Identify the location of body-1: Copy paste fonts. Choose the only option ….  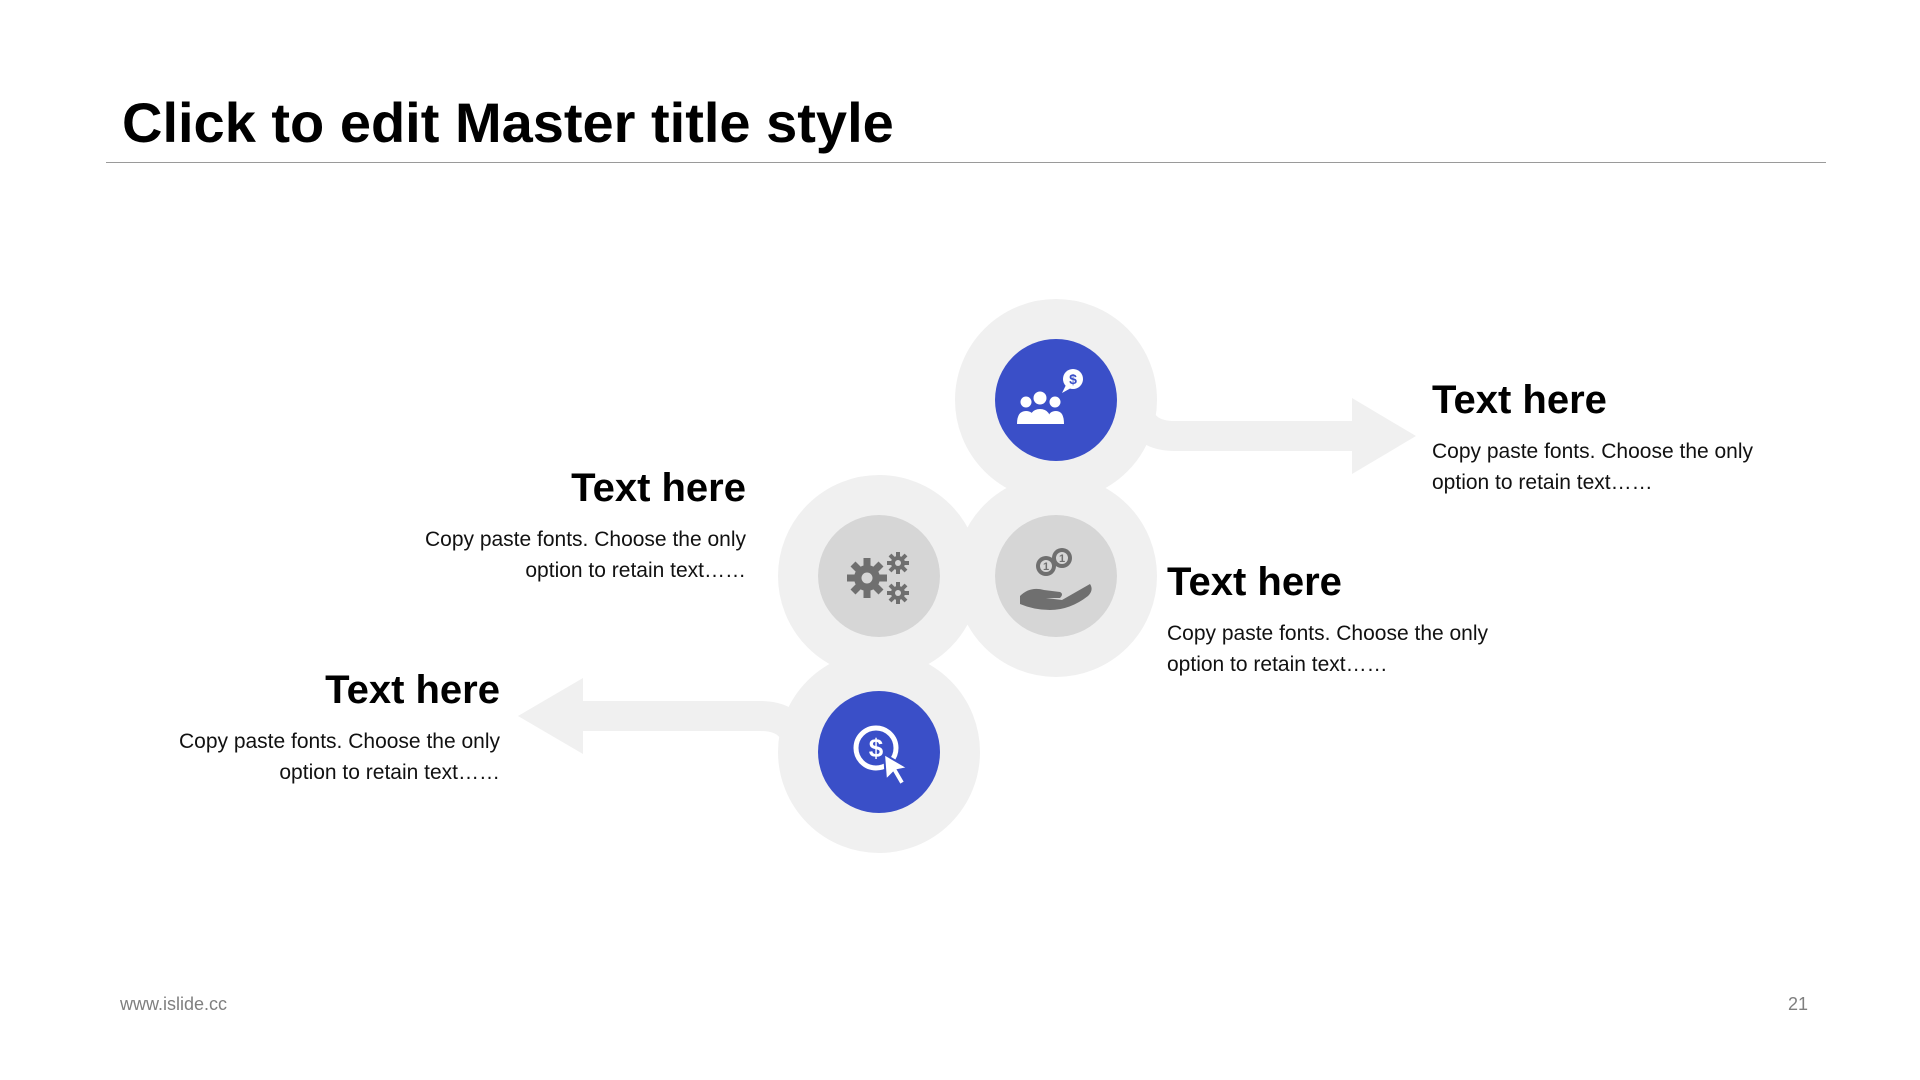
(1632, 467).